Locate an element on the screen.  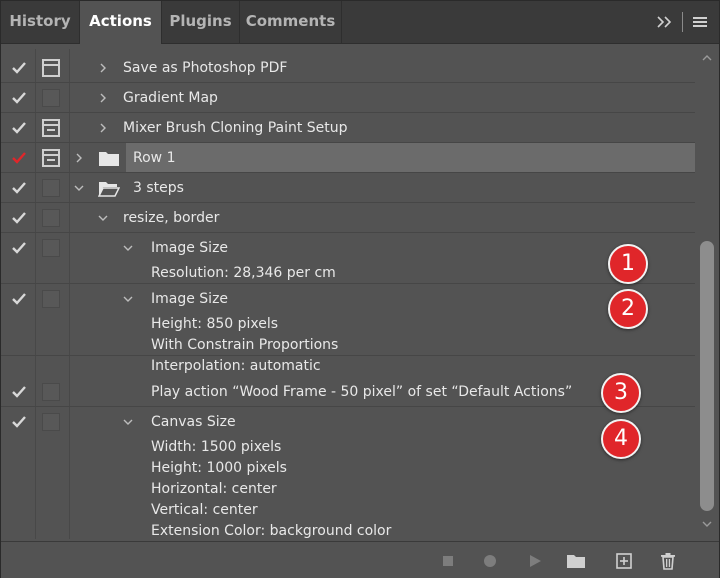
tab-plugins: Plugins is located at coordinates (201, 22).